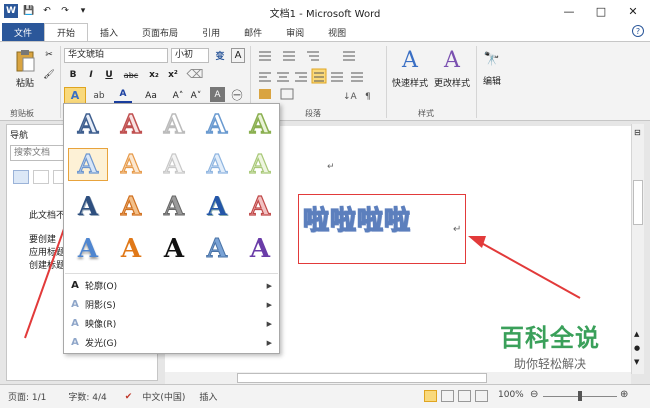  What do you see at coordinates (550, 338) in the screenshot?
I see `watermark-title: 百科全说` at bounding box center [550, 338].